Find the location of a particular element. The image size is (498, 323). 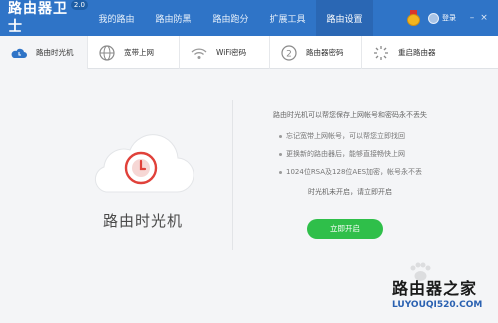

app-name: 路由器卫士 is located at coordinates (38, 18).